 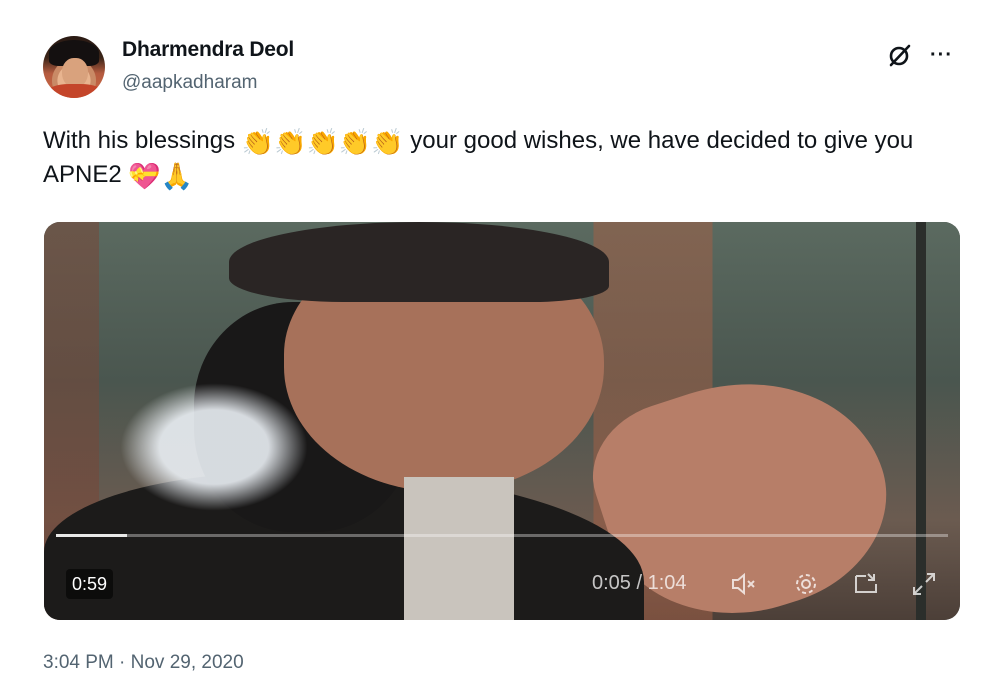 What do you see at coordinates (419, 262) in the screenshot?
I see `video-hair` at bounding box center [419, 262].